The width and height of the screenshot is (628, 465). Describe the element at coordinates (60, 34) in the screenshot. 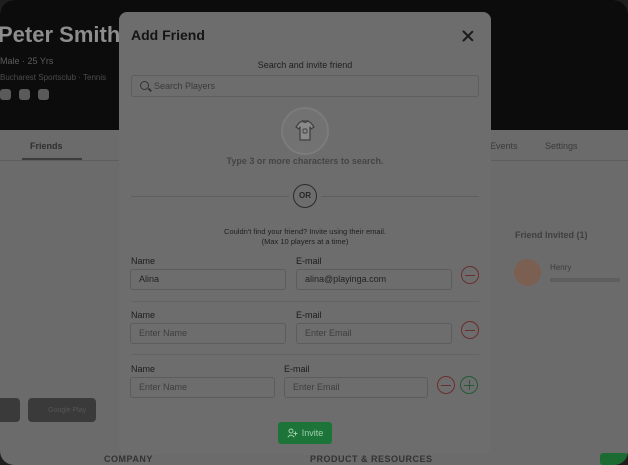

I see `profile-name: Peter Smith` at that location.